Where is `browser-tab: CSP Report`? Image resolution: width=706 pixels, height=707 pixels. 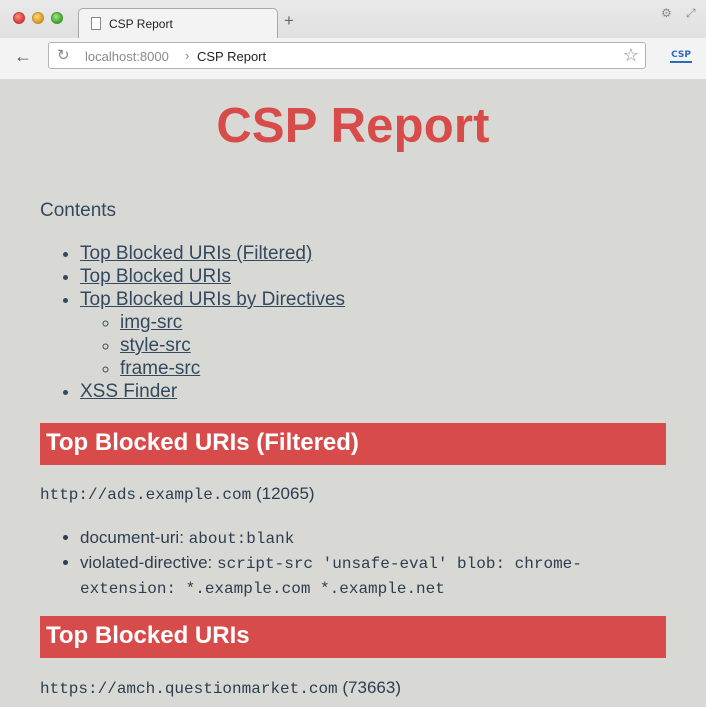 browser-tab: CSP Report is located at coordinates (178, 23).